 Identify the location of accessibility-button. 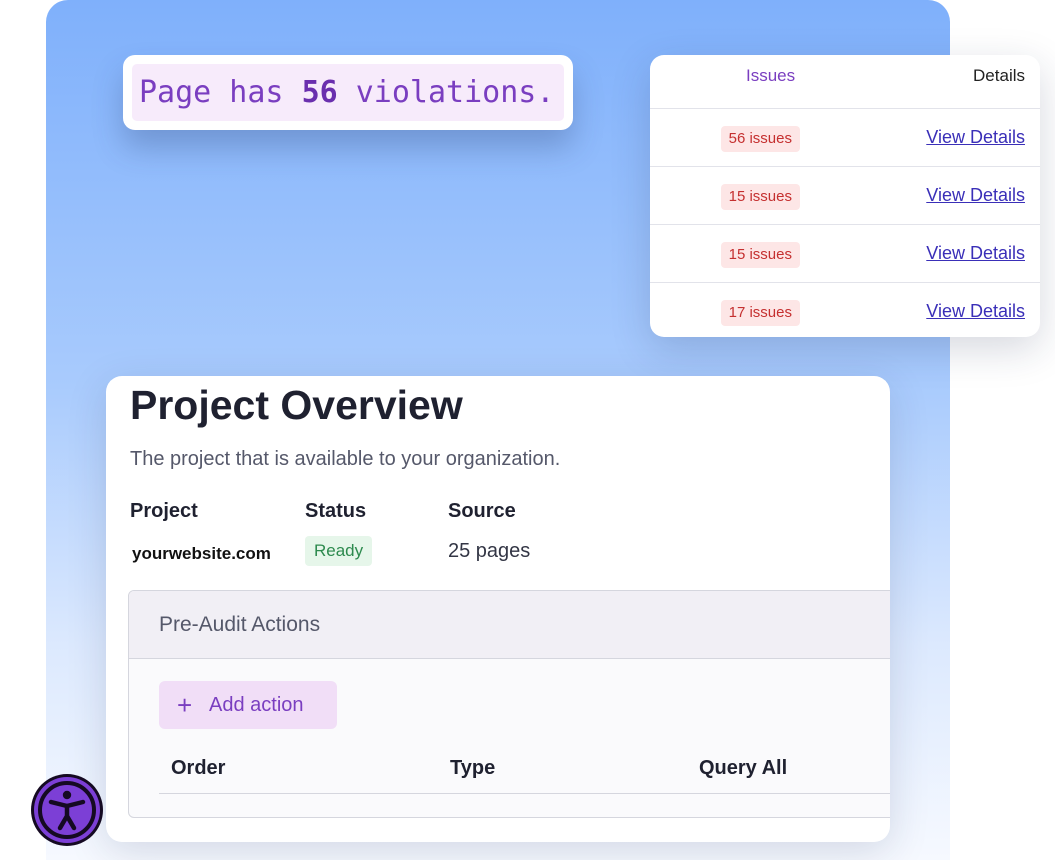
(67, 810).